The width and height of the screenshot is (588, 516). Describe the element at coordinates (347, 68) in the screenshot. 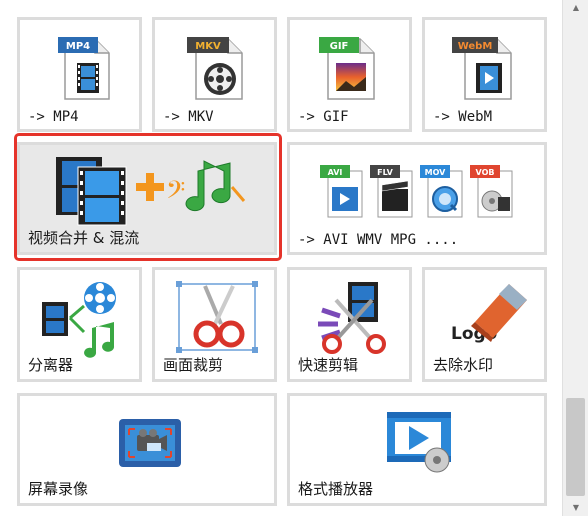

I see `gif-file-icon: GIF` at that location.